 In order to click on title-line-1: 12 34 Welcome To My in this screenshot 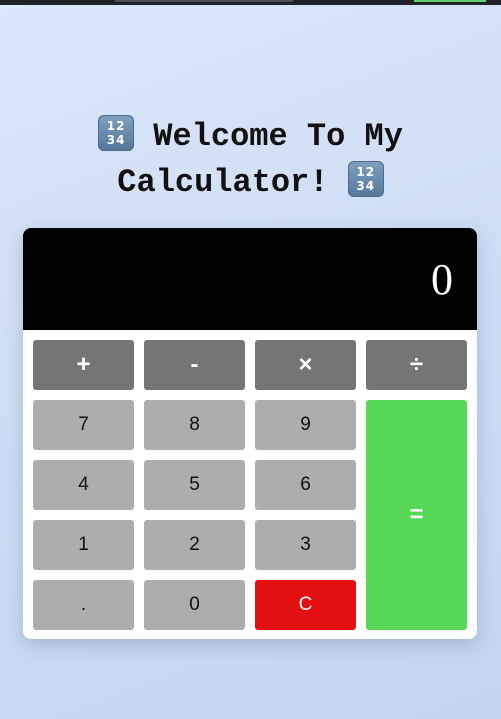, I will do `click(250, 137)`.